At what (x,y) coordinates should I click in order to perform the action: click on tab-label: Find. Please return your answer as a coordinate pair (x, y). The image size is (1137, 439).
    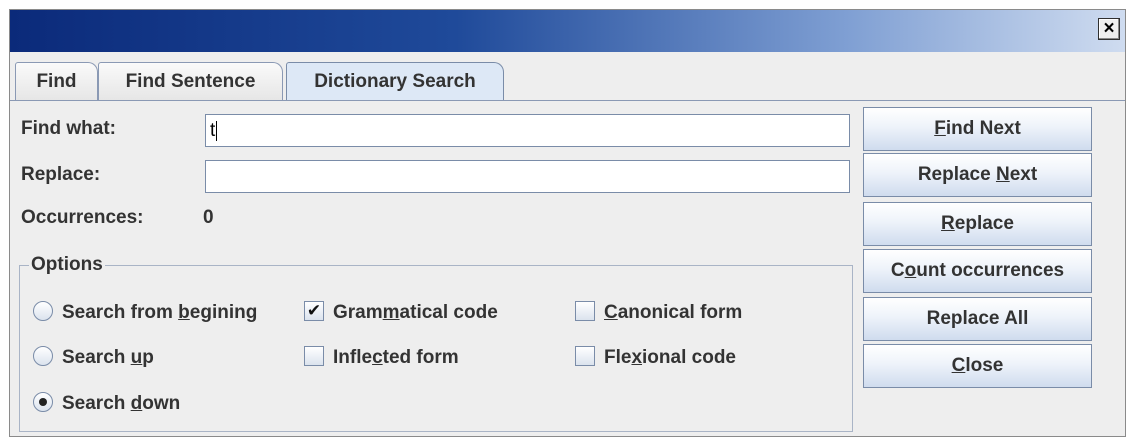
    Looking at the image, I should click on (56, 81).